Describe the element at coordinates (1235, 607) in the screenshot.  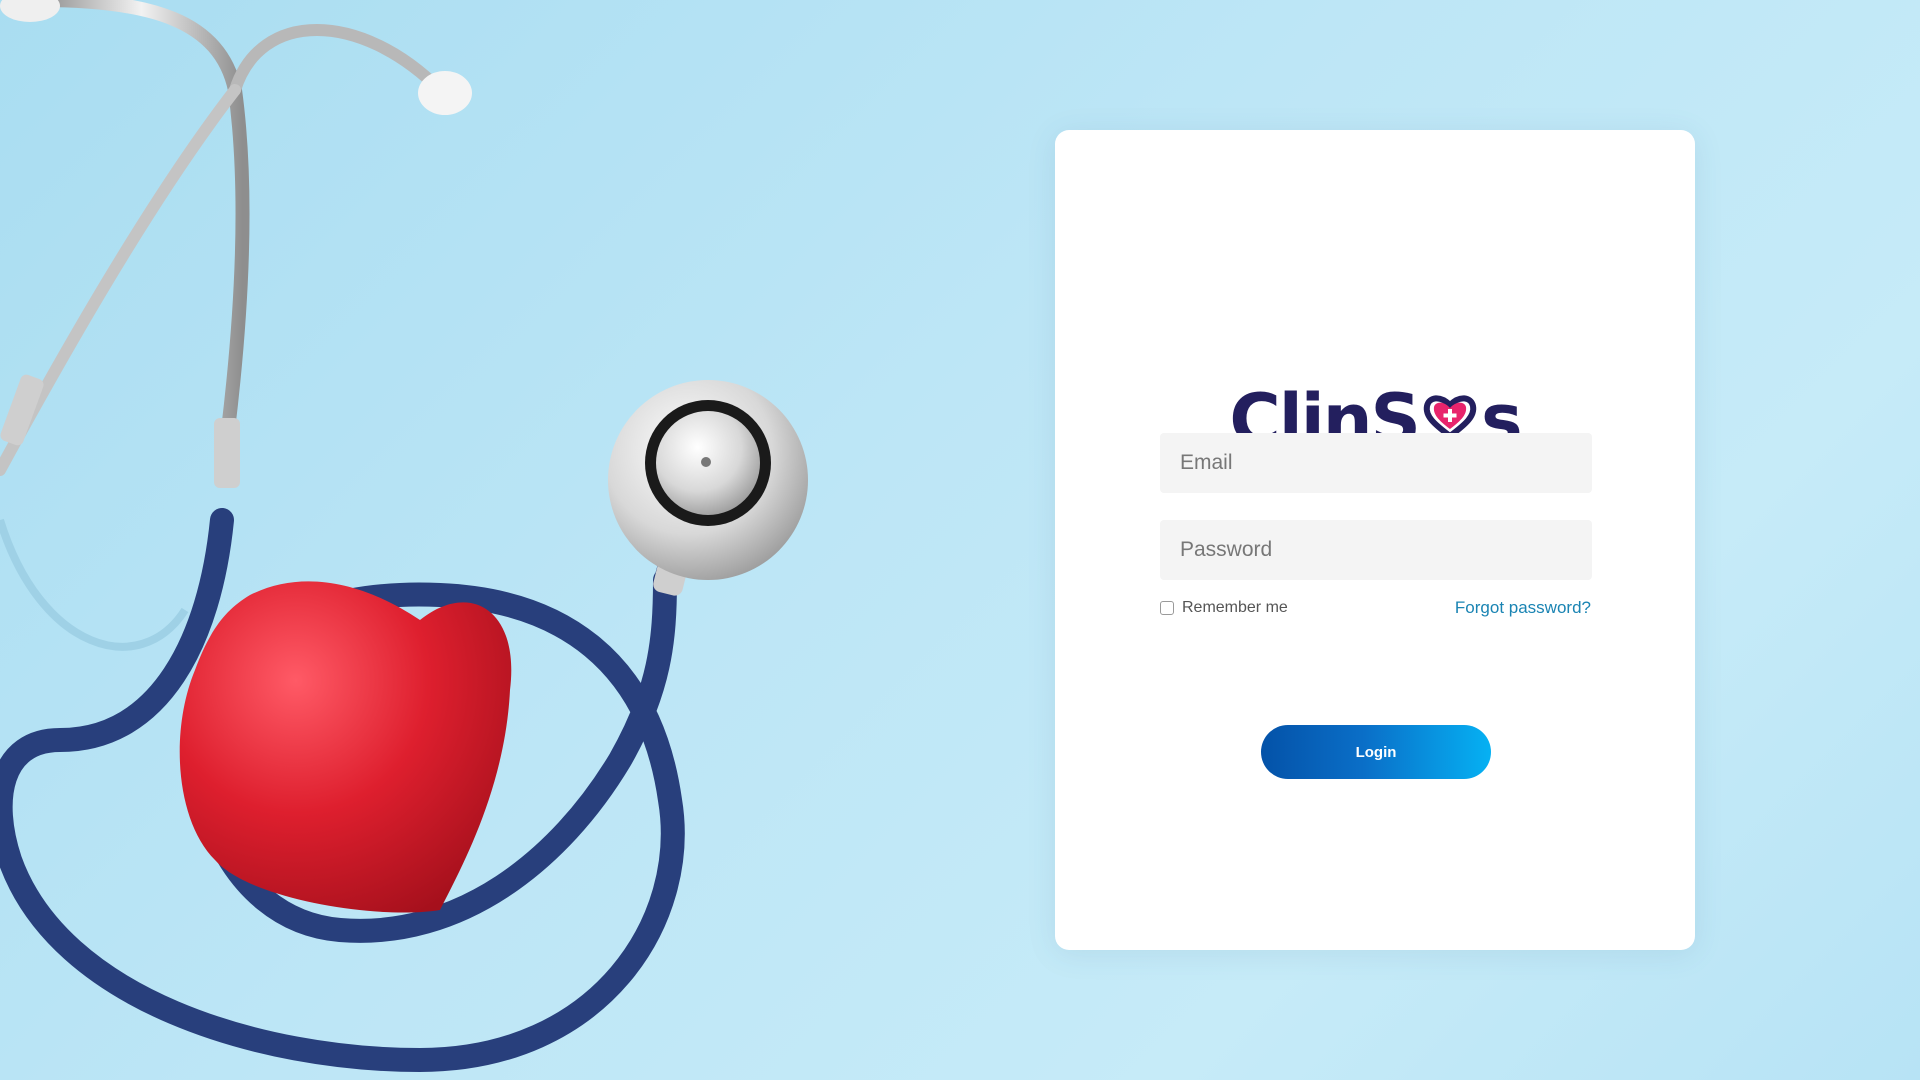
I see `remember-me-label: Remember me` at that location.